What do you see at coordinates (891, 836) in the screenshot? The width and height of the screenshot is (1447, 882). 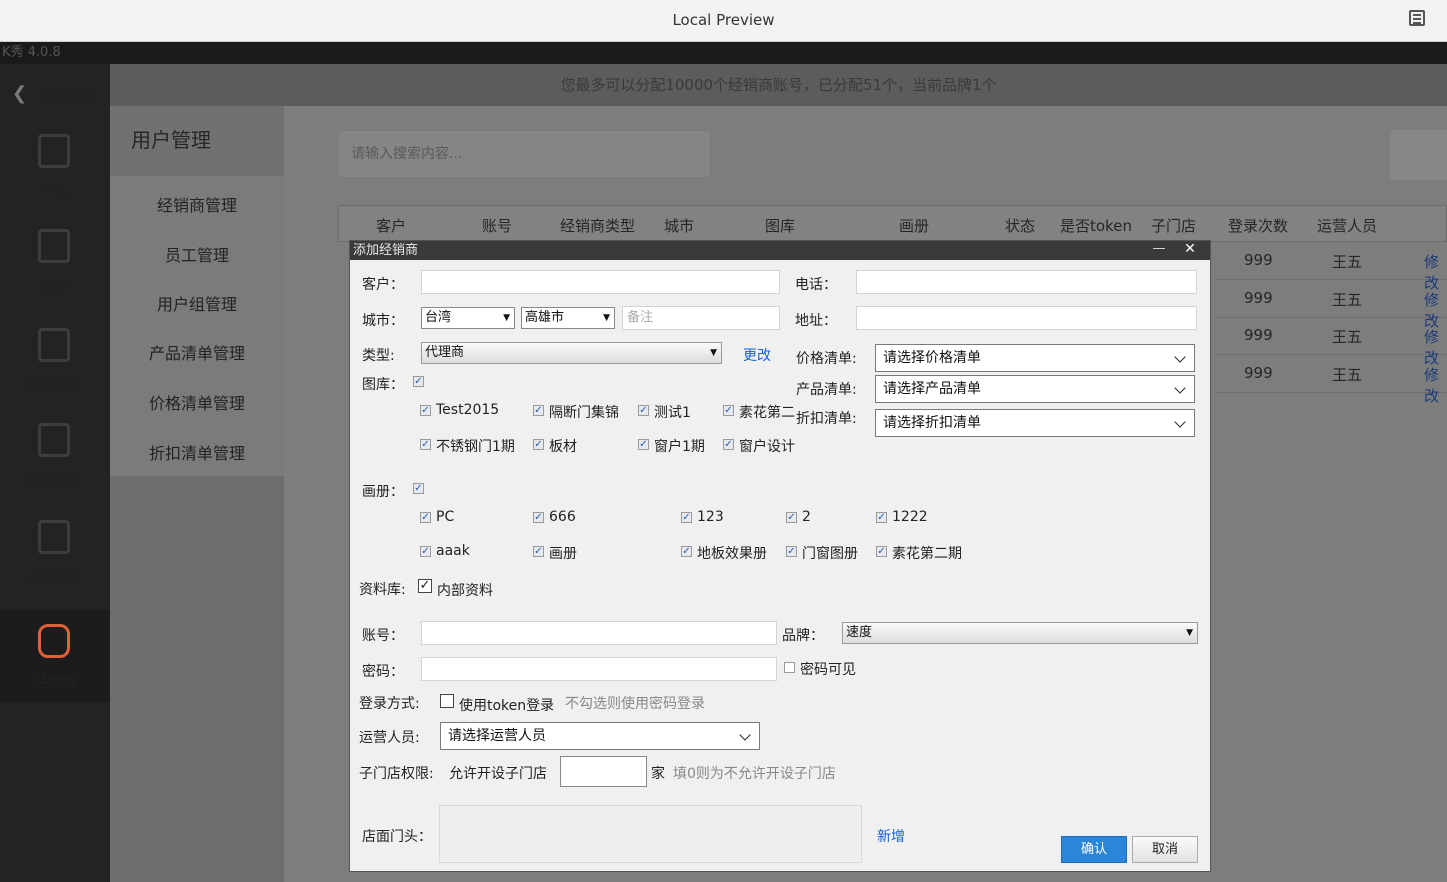 I see `add-new-link: 新增` at bounding box center [891, 836].